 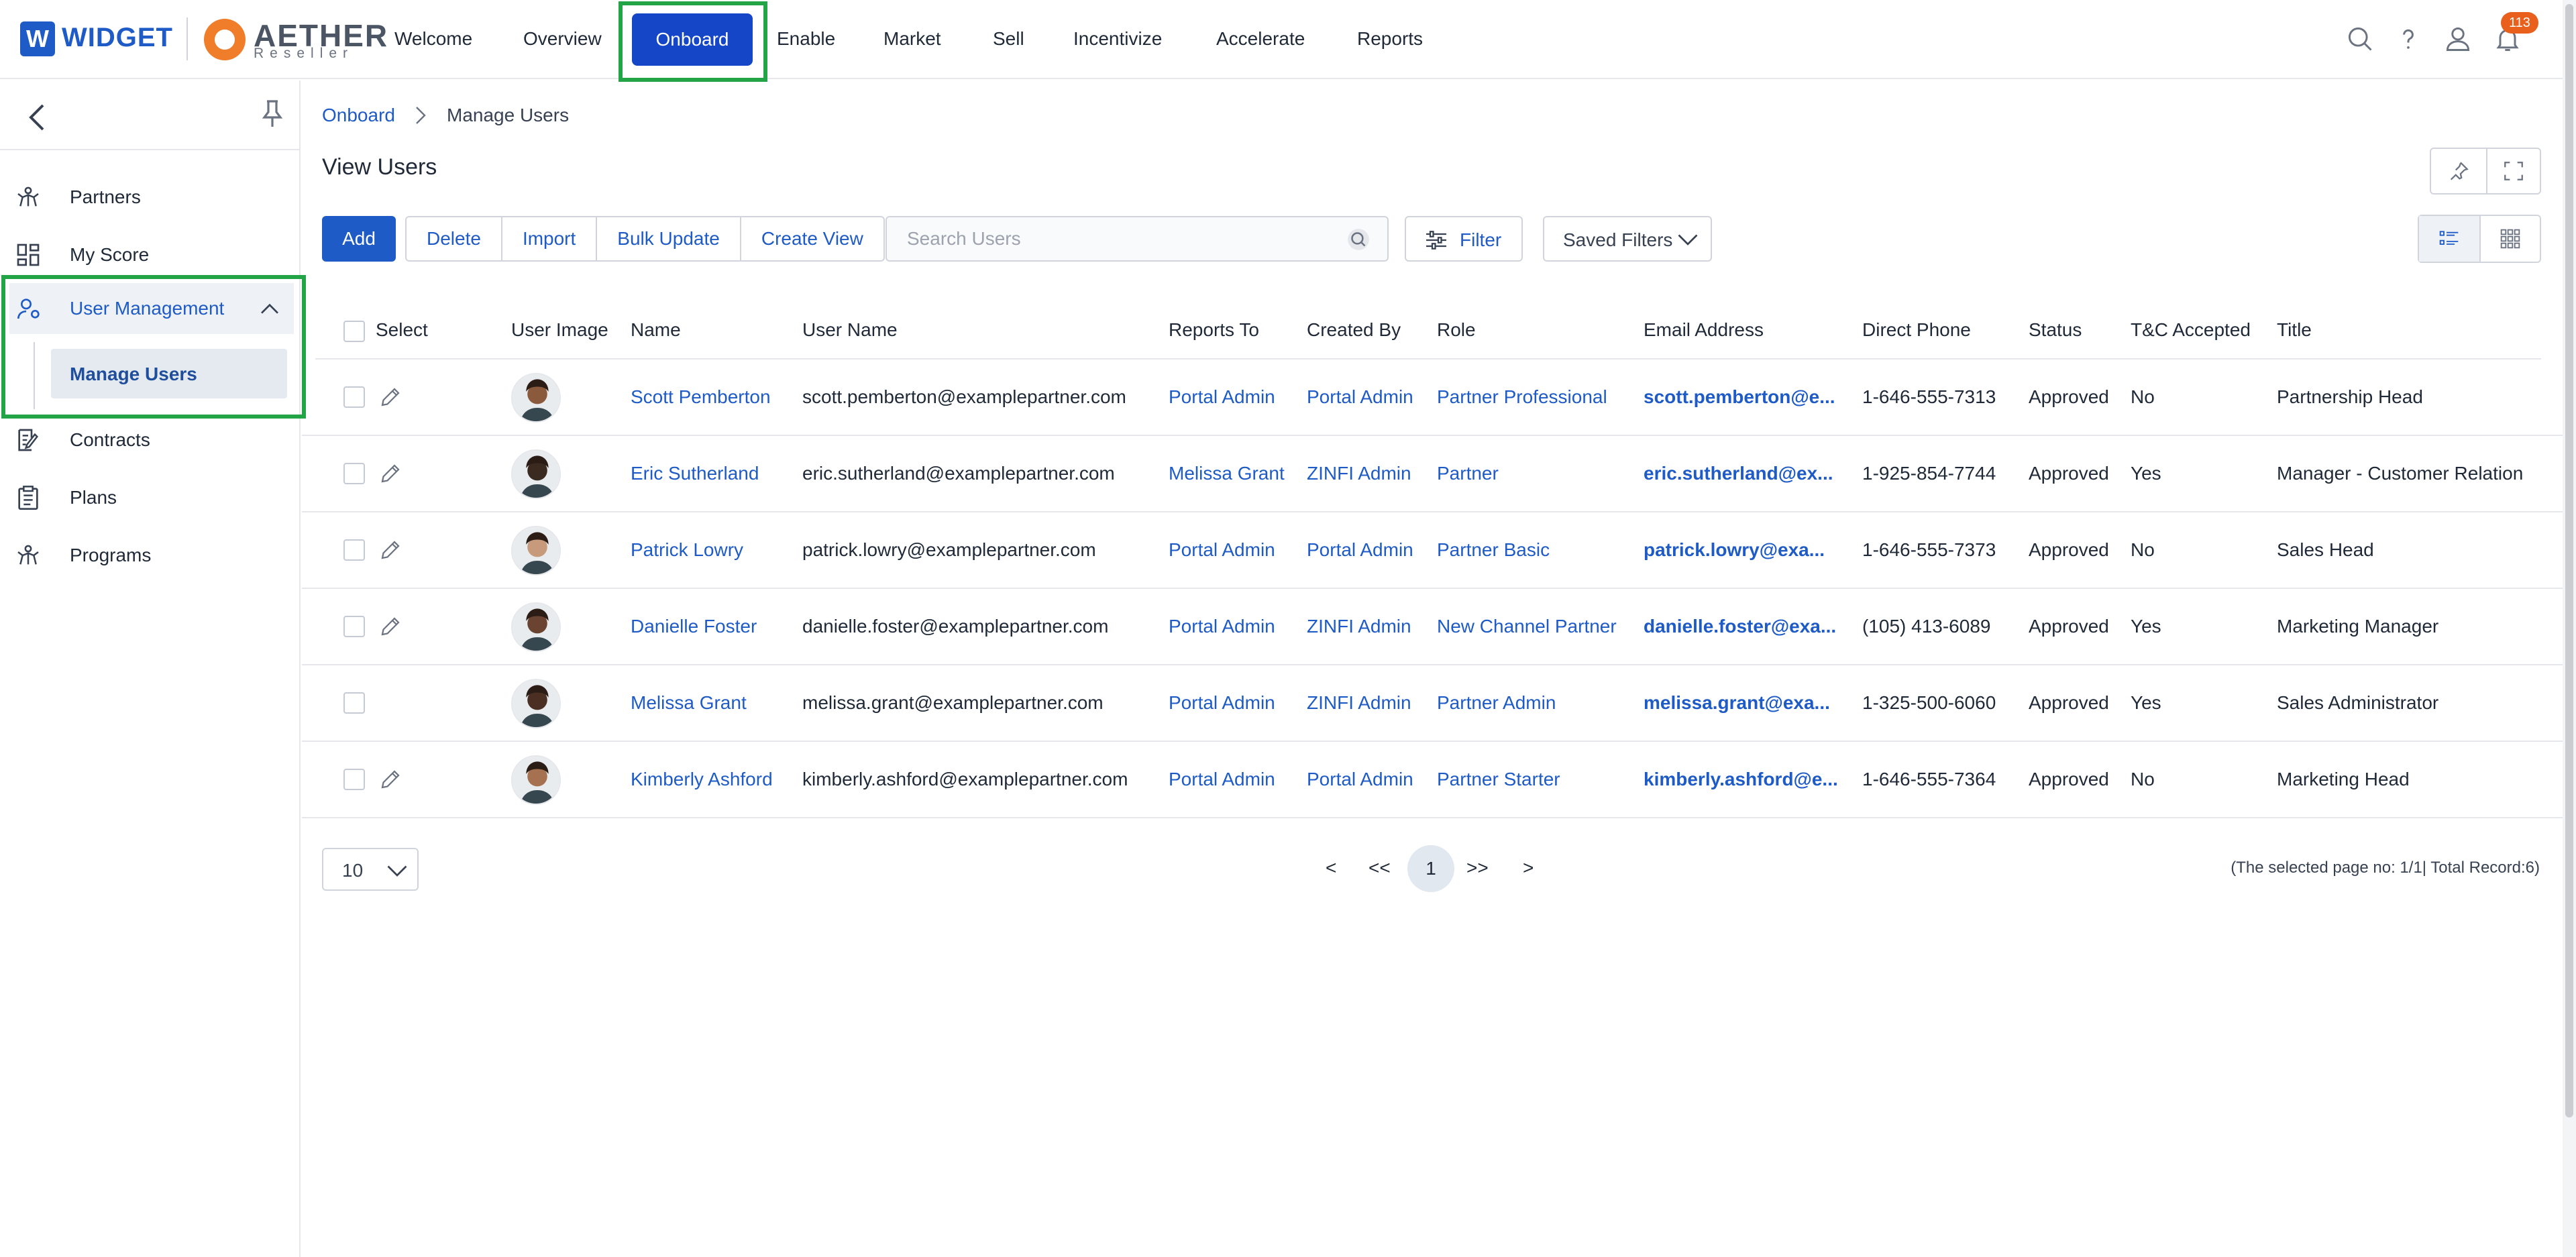 What do you see at coordinates (2408, 39) in the screenshot?
I see `help-icon` at bounding box center [2408, 39].